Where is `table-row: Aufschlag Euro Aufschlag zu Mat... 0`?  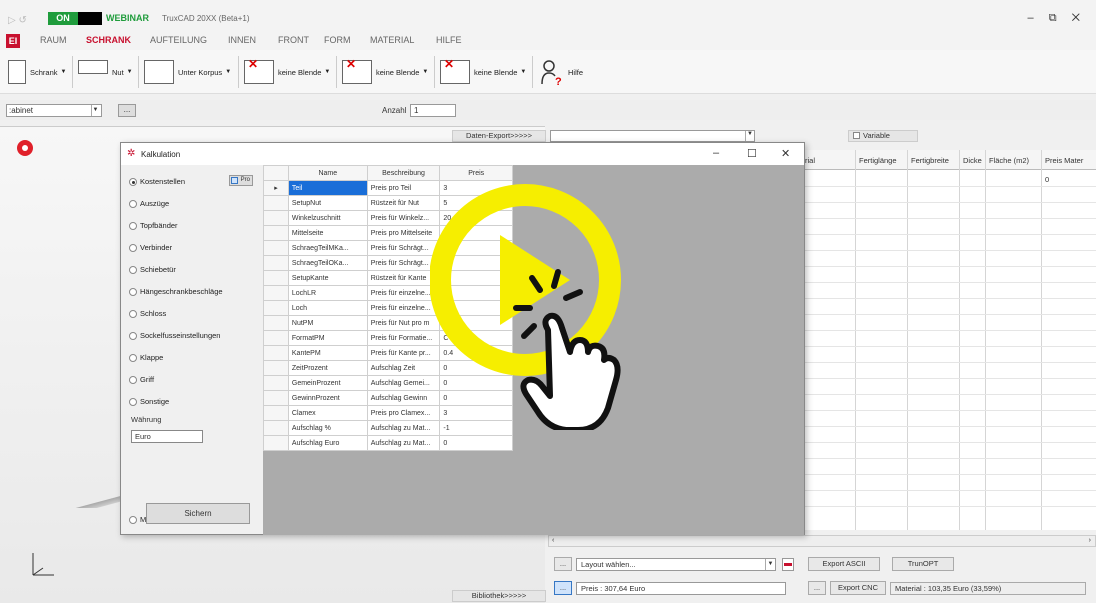 table-row: Aufschlag Euro Aufschlag zu Mat... 0 is located at coordinates (388, 443).